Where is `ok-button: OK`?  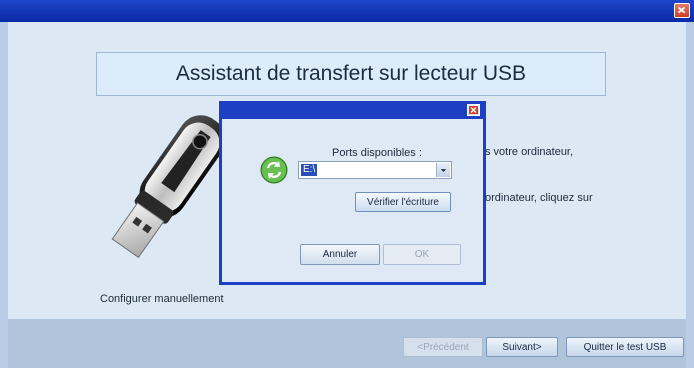
ok-button: OK is located at coordinates (422, 254).